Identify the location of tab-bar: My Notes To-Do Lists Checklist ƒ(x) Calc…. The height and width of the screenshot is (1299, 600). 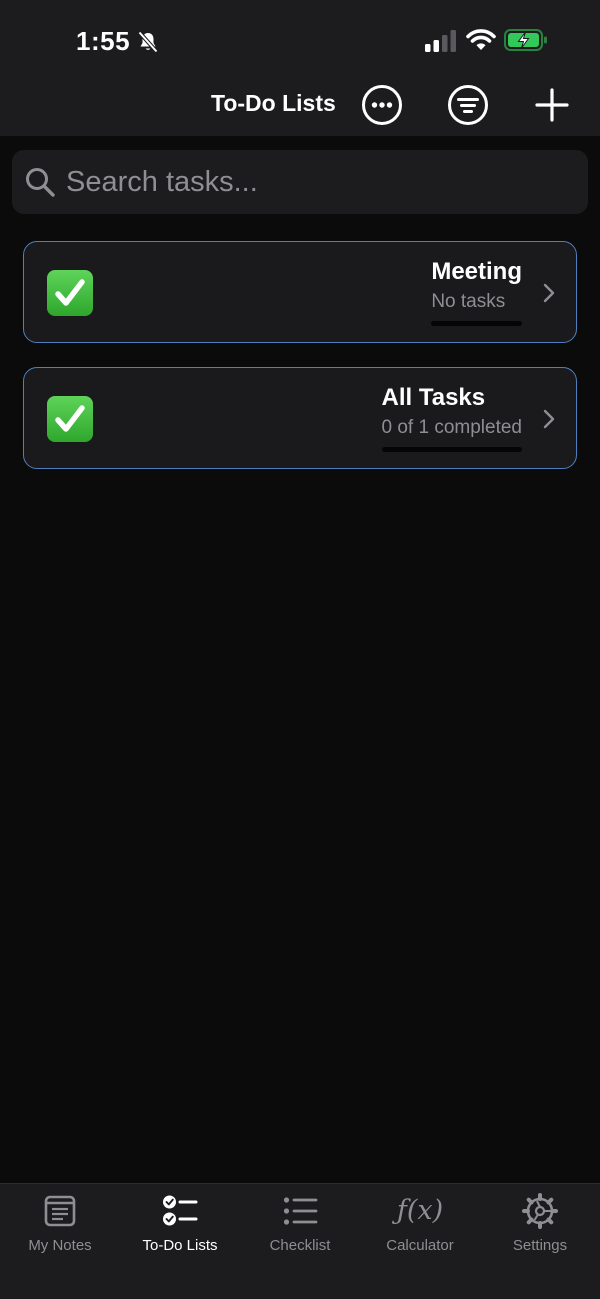
(300, 1241).